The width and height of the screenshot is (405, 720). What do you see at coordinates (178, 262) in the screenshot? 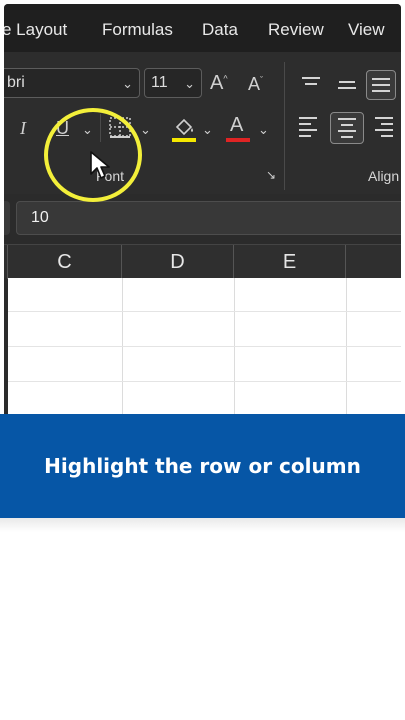
I see `column-header-d: D` at bounding box center [178, 262].